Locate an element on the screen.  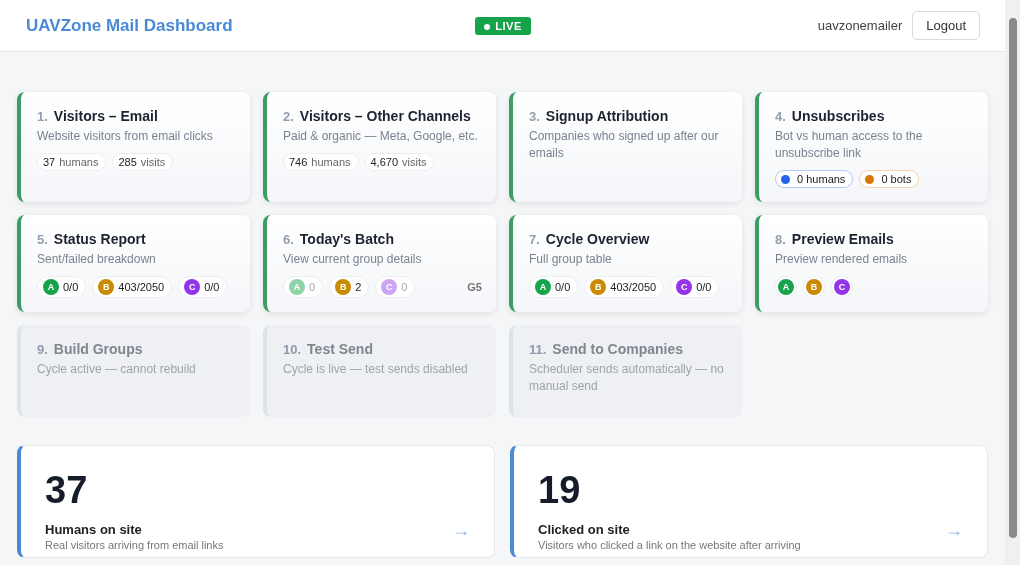
dashboard-card: 8. Preview Emails Preview rendered emails A B C is located at coordinates (871, 263).